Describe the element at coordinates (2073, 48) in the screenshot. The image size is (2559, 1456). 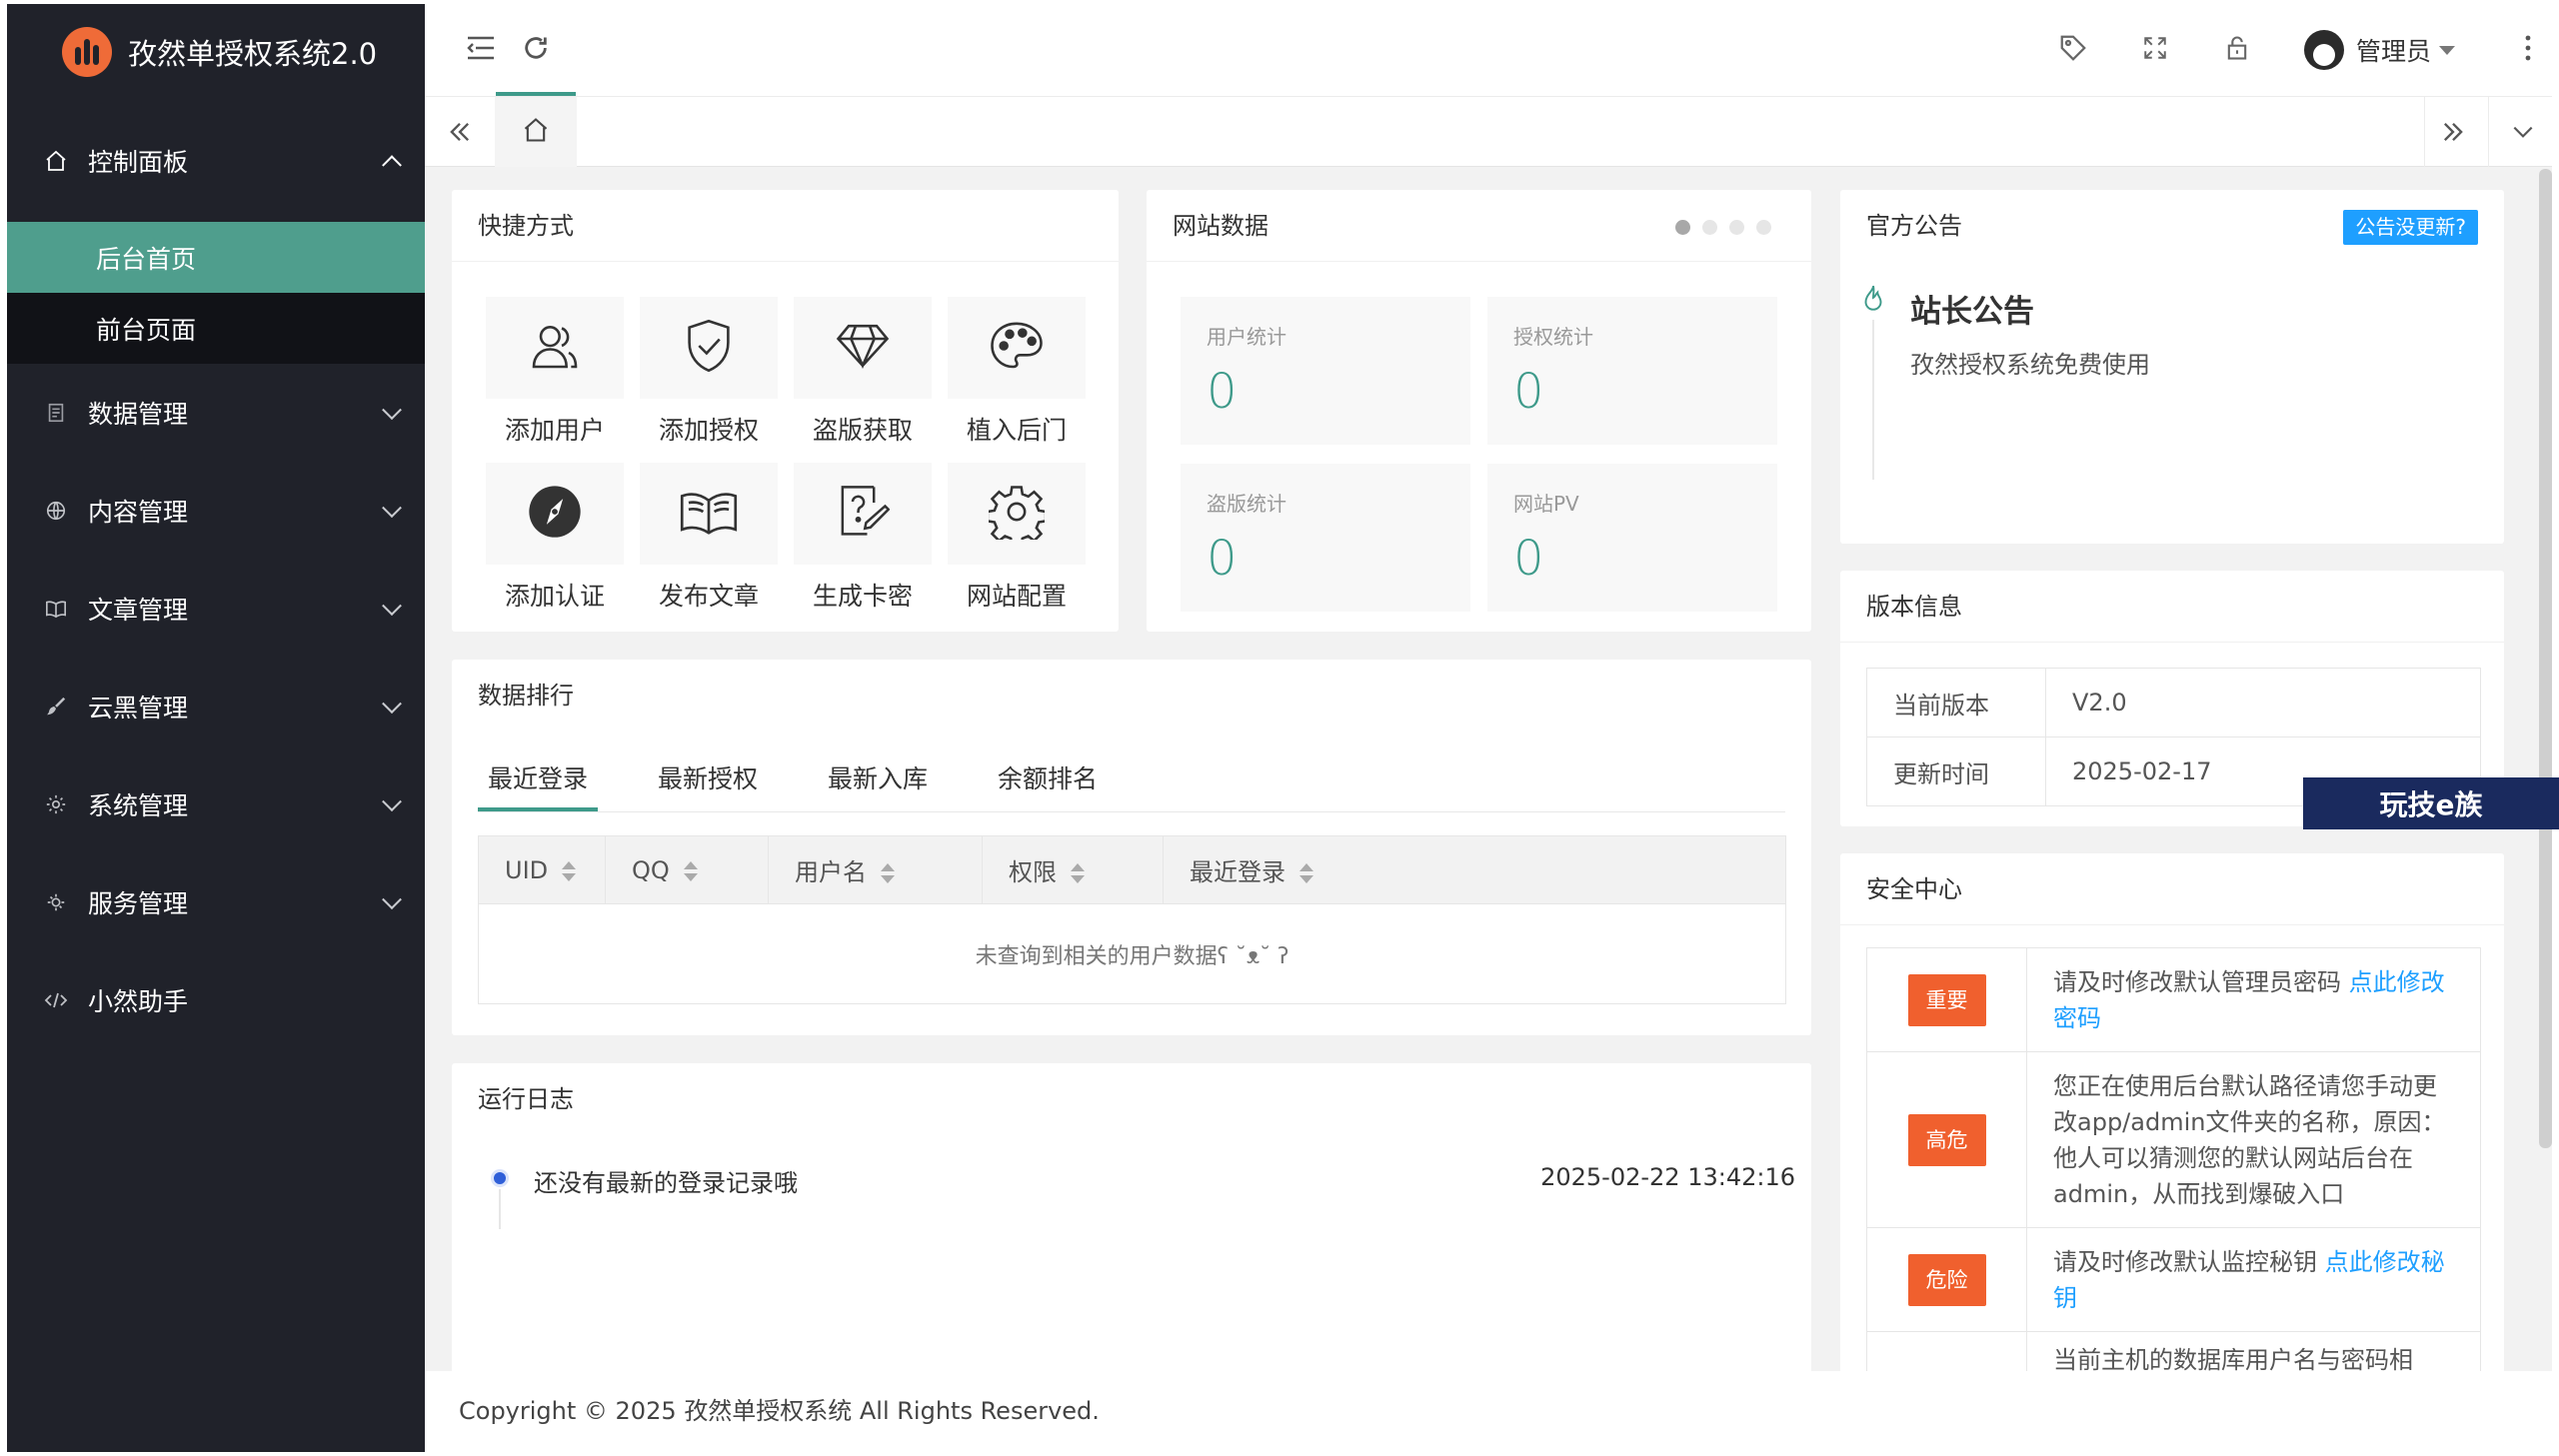
I see `tag-icon` at that location.